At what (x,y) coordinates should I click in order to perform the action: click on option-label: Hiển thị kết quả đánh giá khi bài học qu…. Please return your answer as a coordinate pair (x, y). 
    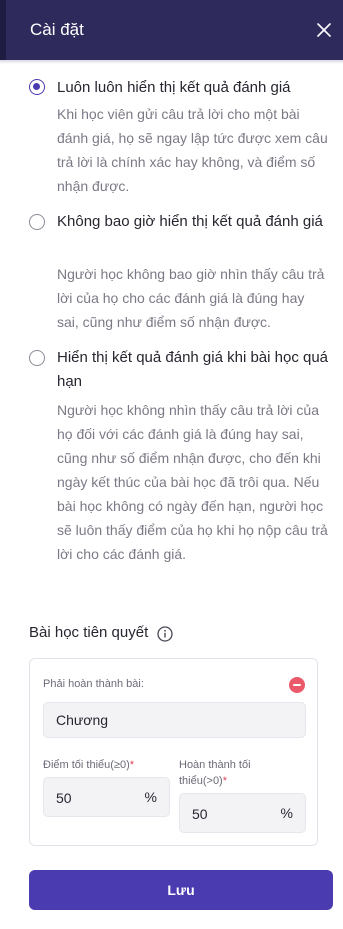
    Looking at the image, I should click on (193, 369).